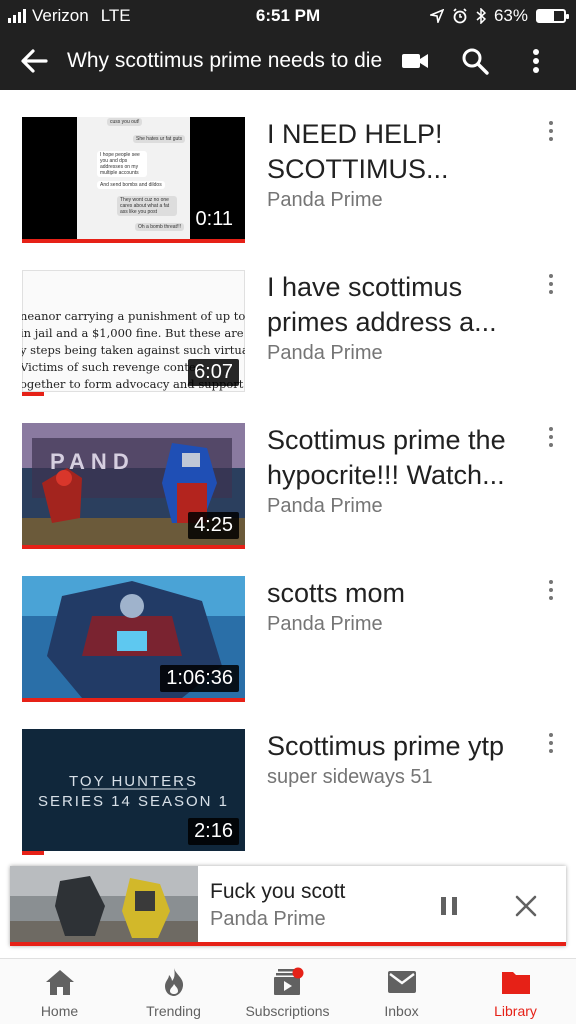  I want to click on app-bar: Why scottimus prime needs to die, so click(288, 61).